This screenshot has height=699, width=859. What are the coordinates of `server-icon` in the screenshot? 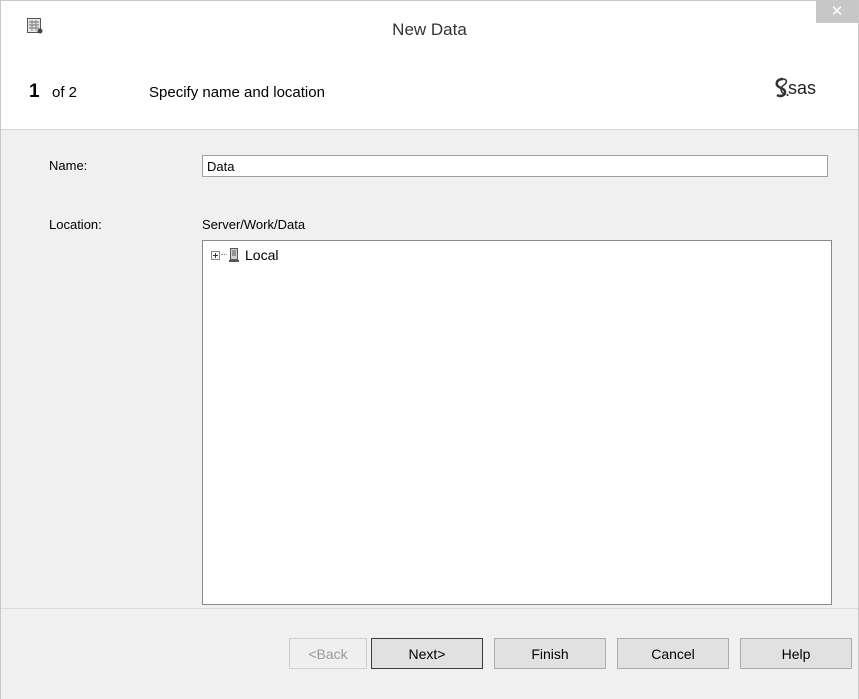 It's located at (234, 255).